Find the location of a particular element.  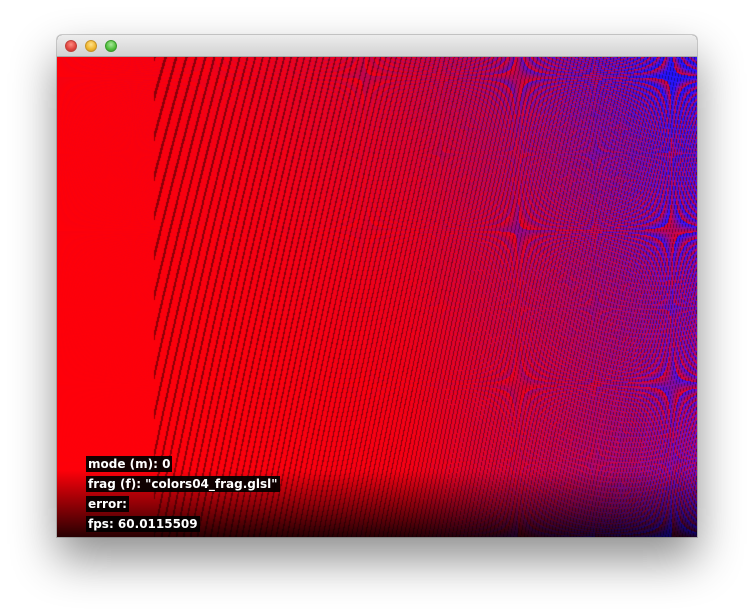

fps-status-text: fps: 60.0115509 is located at coordinates (143, 524).